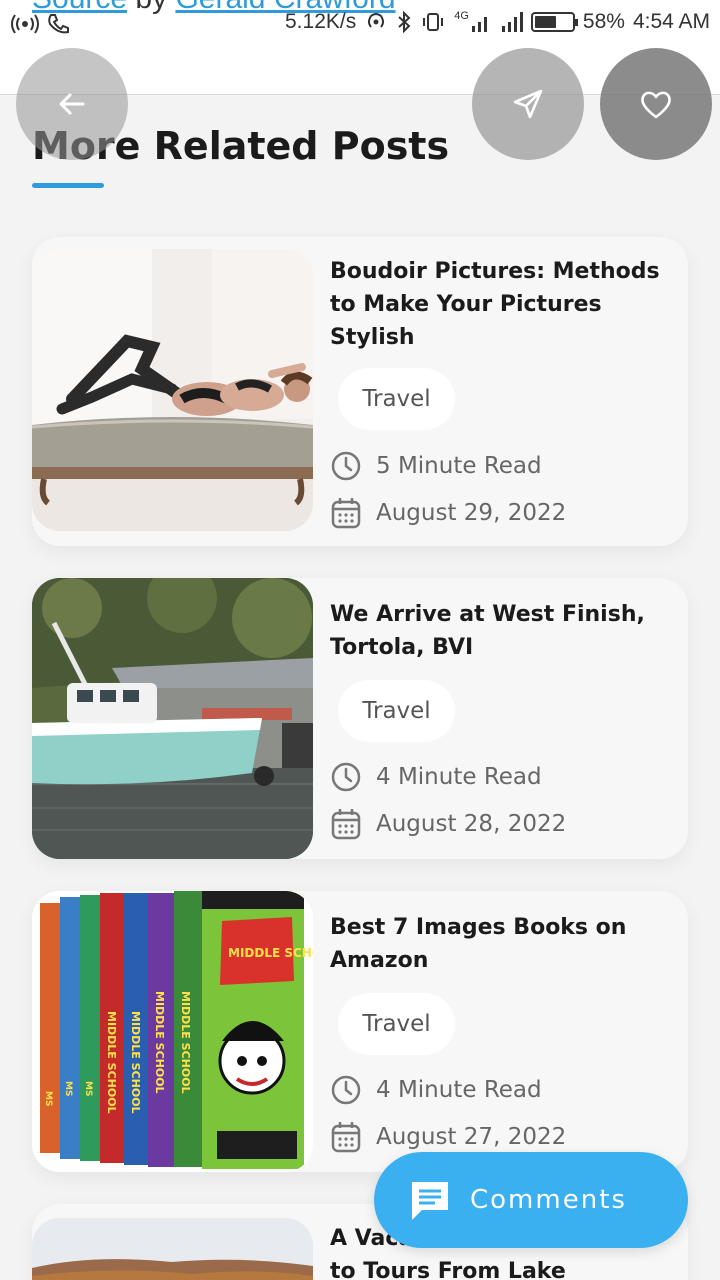  Describe the element at coordinates (548, 1200) in the screenshot. I see `comments-label: Comments` at that location.